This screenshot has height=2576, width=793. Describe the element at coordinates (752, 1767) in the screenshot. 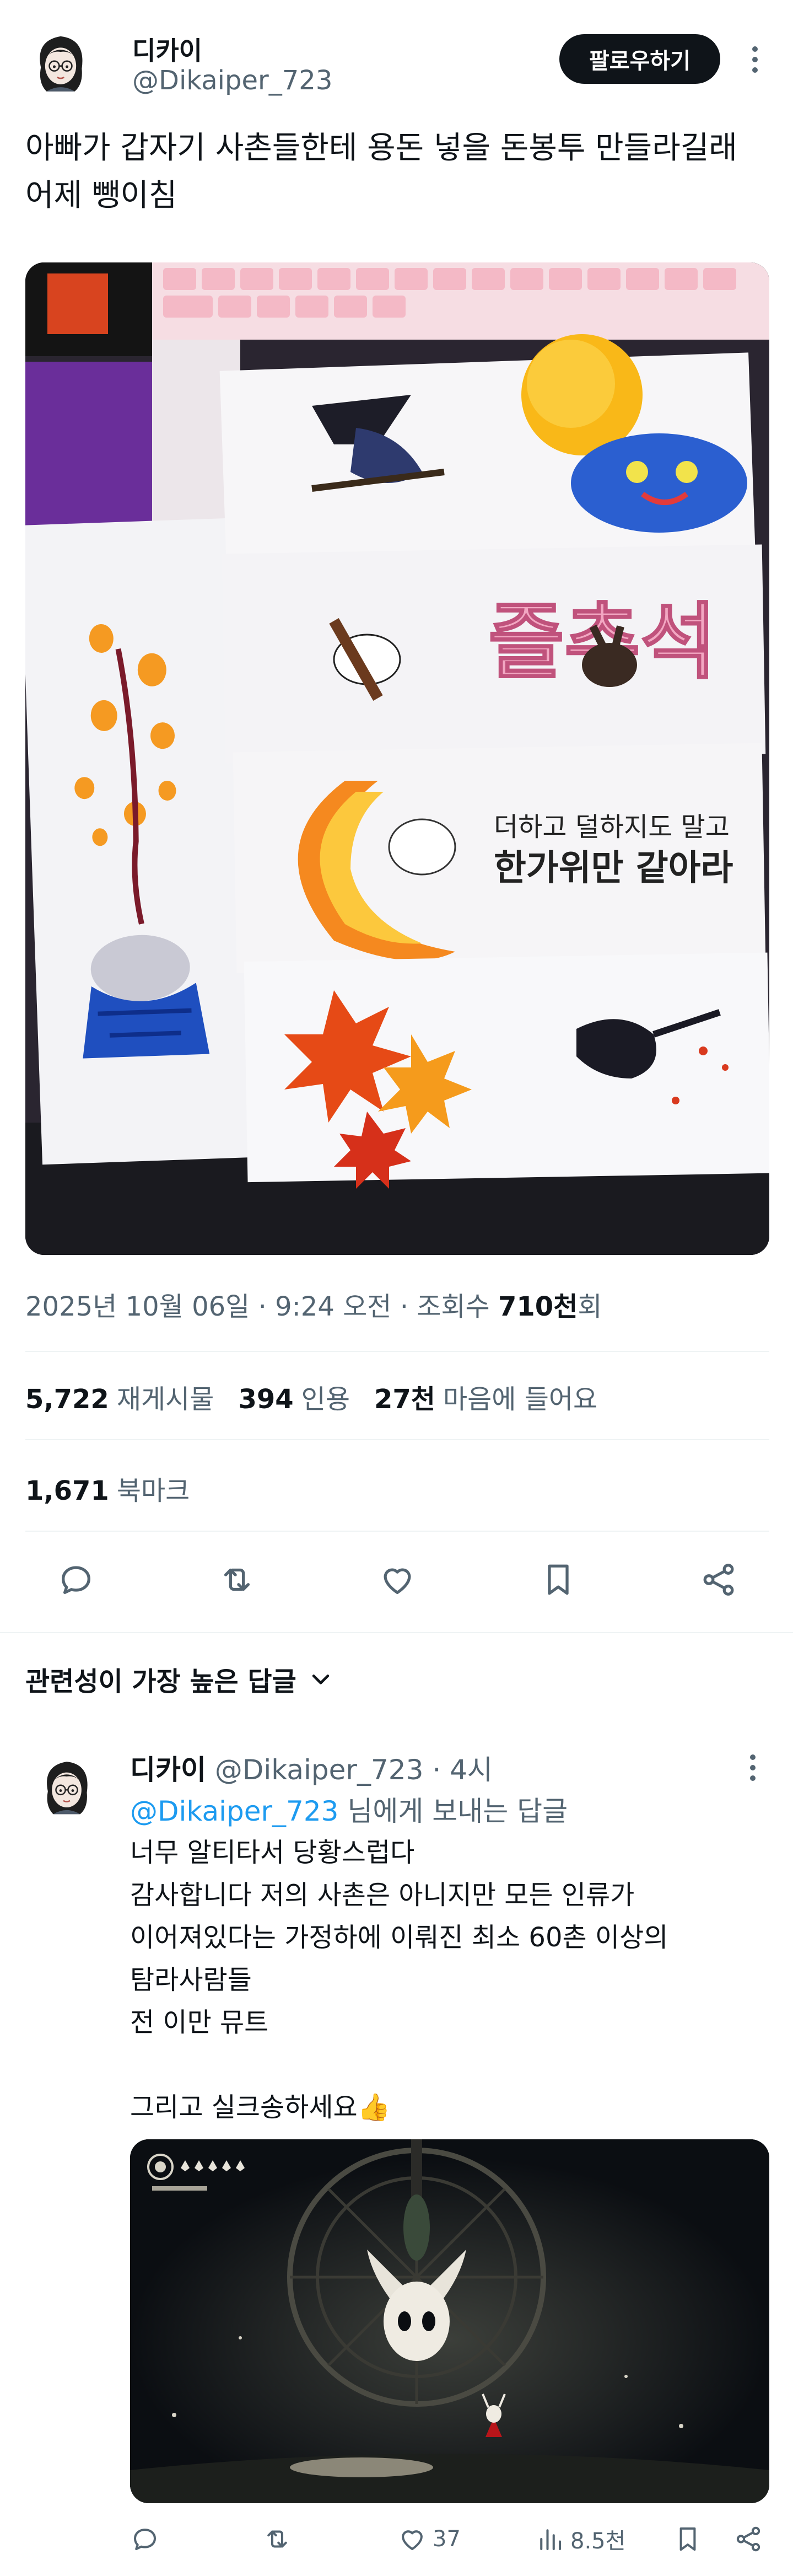

I see `reply-more-options-icon` at that location.